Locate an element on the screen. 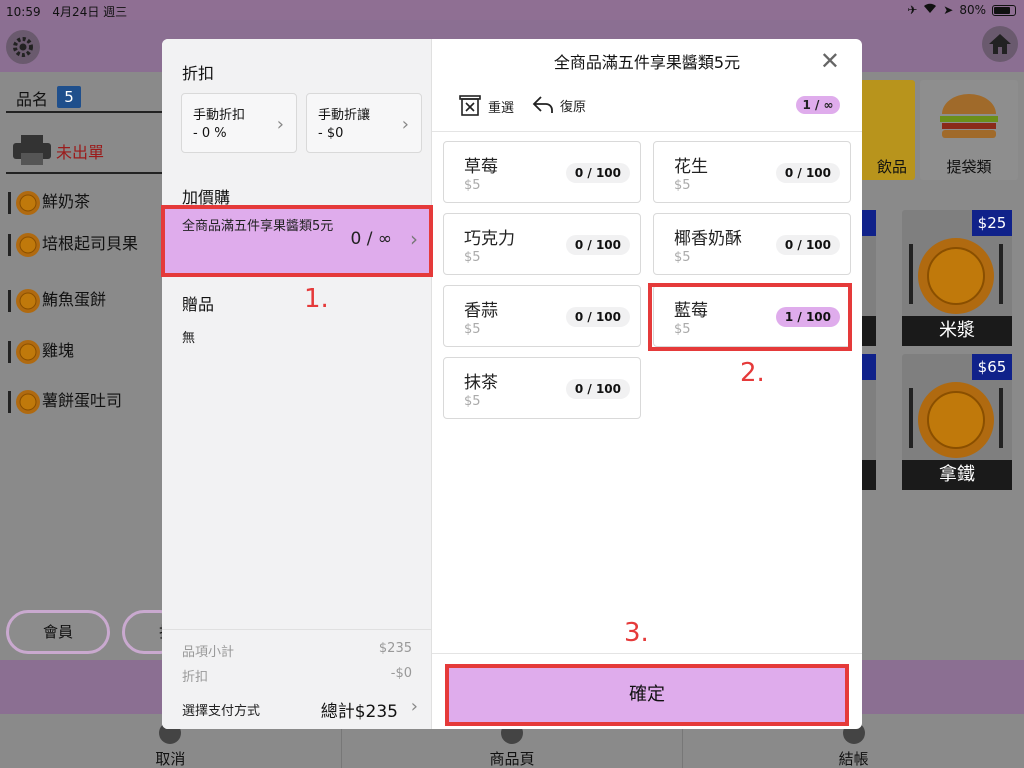 The image size is (1024, 768). product-tile: $65 拿鐵 is located at coordinates (957, 422).